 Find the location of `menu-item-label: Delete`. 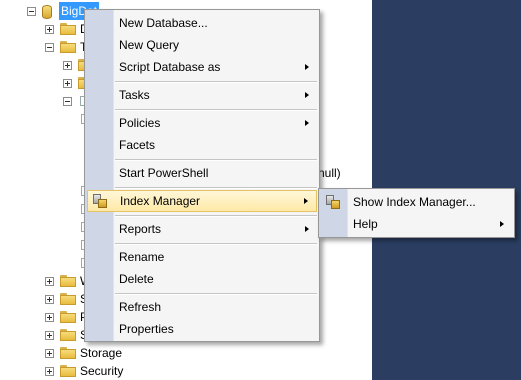

menu-item-label: Delete is located at coordinates (136, 279).